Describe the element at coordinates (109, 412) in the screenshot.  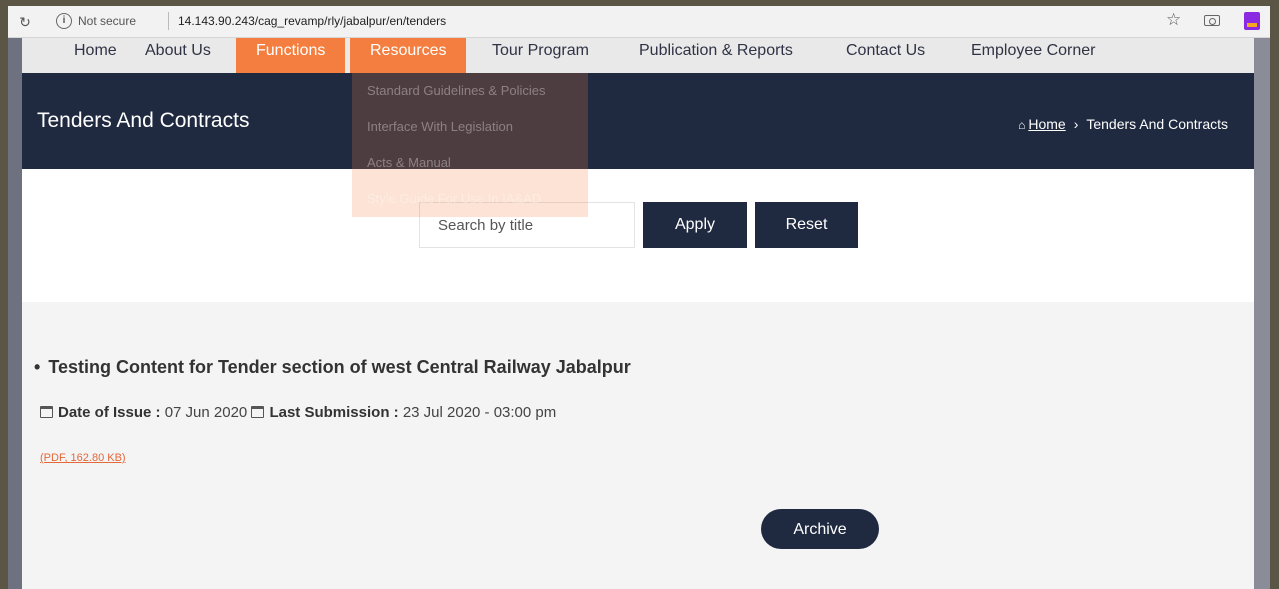
I see `issue-date-label: Date of Issue :` at that location.